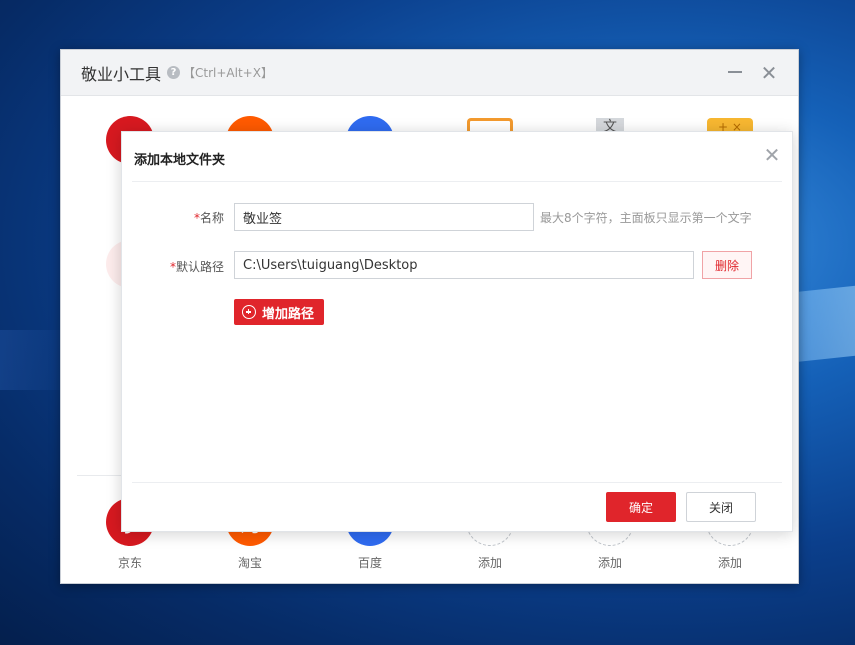  What do you see at coordinates (249, 563) in the screenshot?
I see `tool-label-taobao: 淘宝` at bounding box center [249, 563].